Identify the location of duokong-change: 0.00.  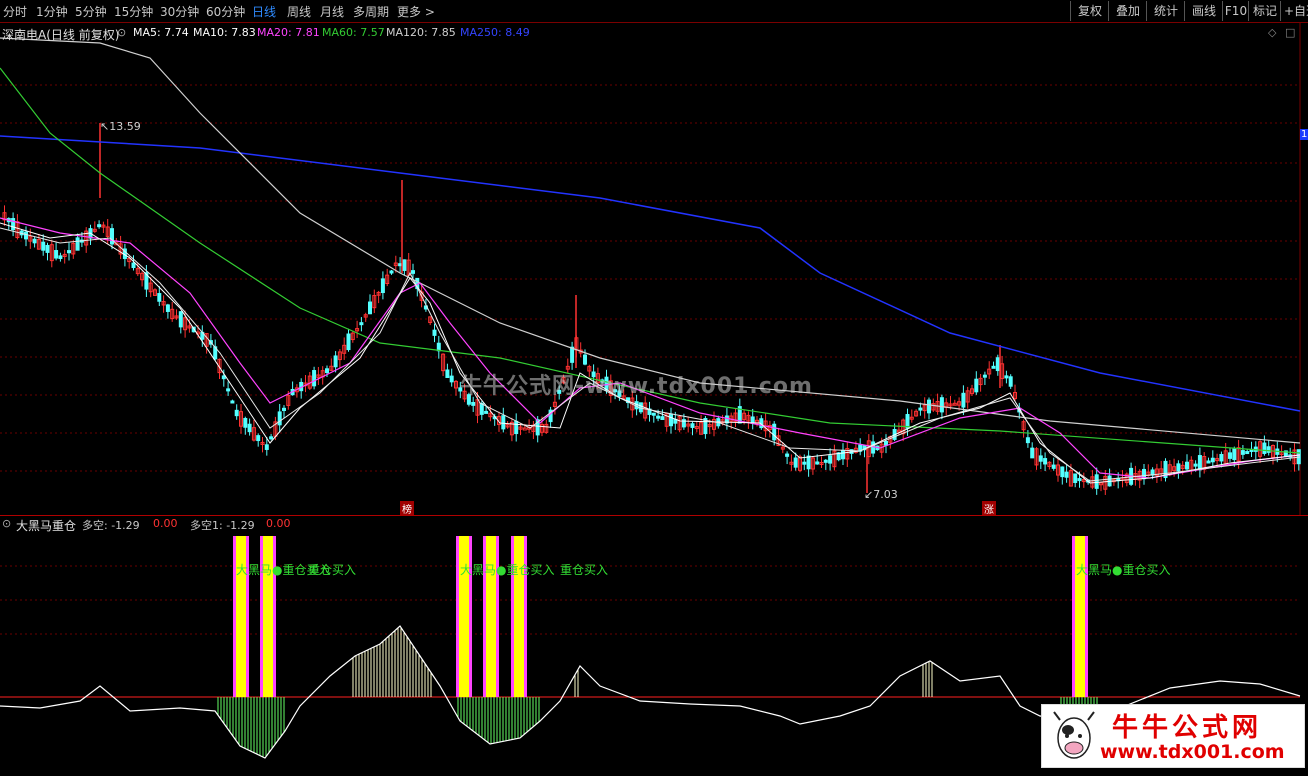
(165, 523).